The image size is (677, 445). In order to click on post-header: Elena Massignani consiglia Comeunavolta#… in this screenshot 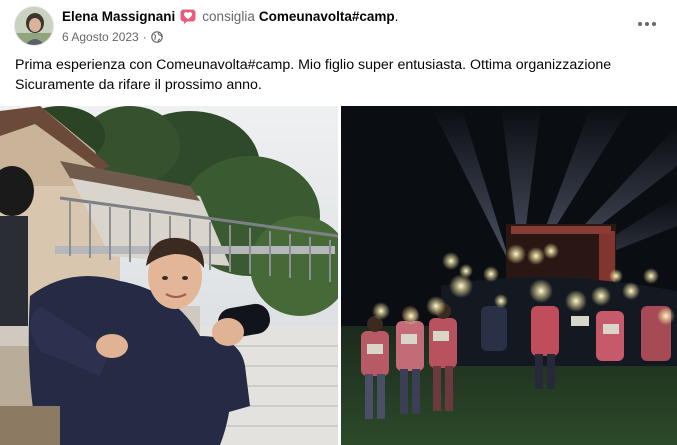, I will do `click(338, 26)`.